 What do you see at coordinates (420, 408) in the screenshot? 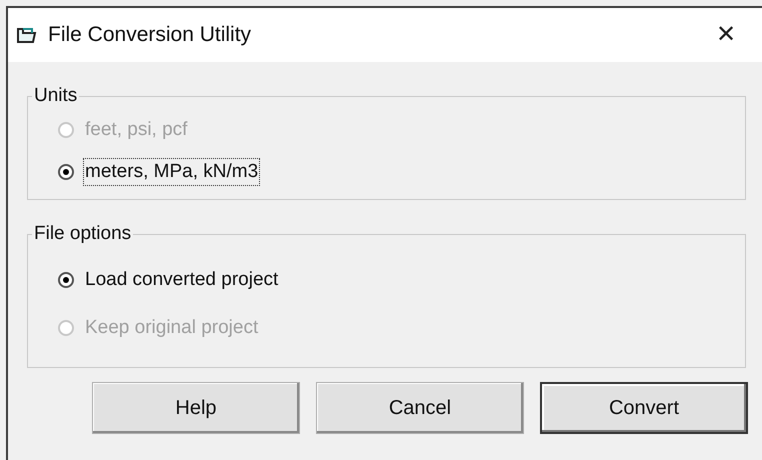
I see `dialog-button: Cancel` at bounding box center [420, 408].